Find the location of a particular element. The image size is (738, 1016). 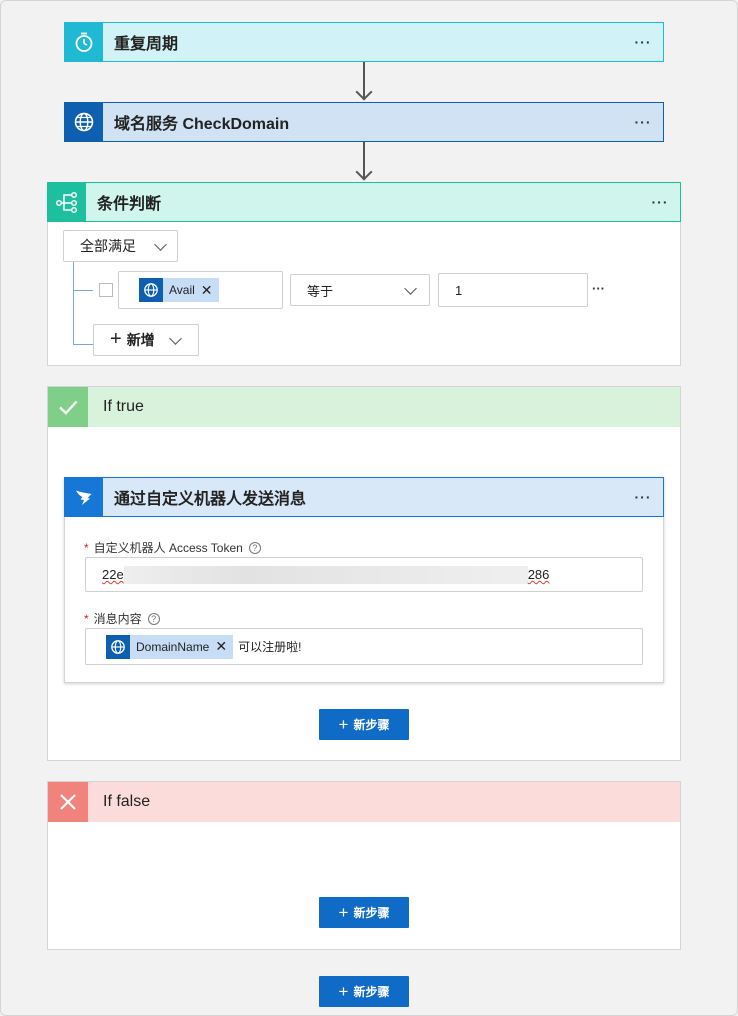

match-mode-dropdown: 全部满足 is located at coordinates (120, 246).